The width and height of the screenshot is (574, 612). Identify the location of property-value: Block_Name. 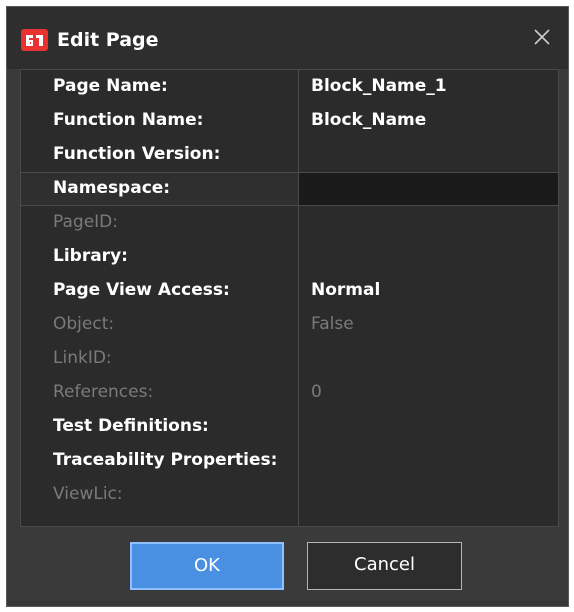
(369, 120).